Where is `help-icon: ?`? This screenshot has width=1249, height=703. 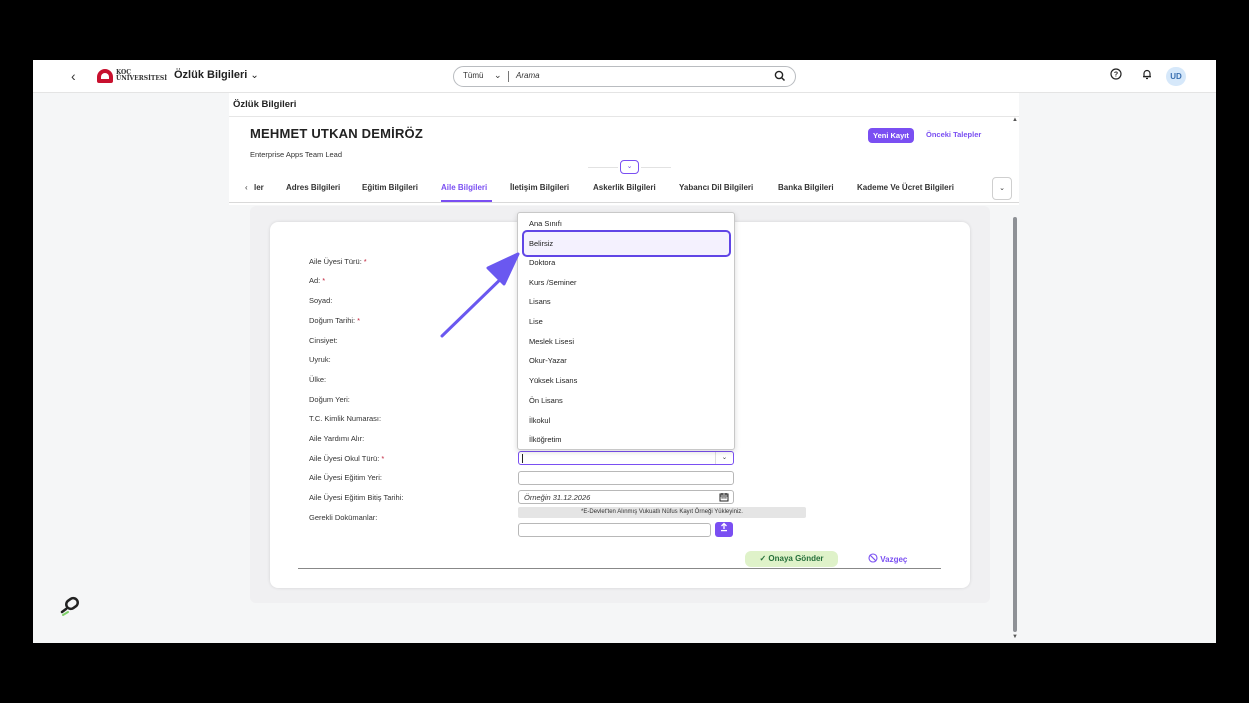
help-icon: ? is located at coordinates (1116, 74).